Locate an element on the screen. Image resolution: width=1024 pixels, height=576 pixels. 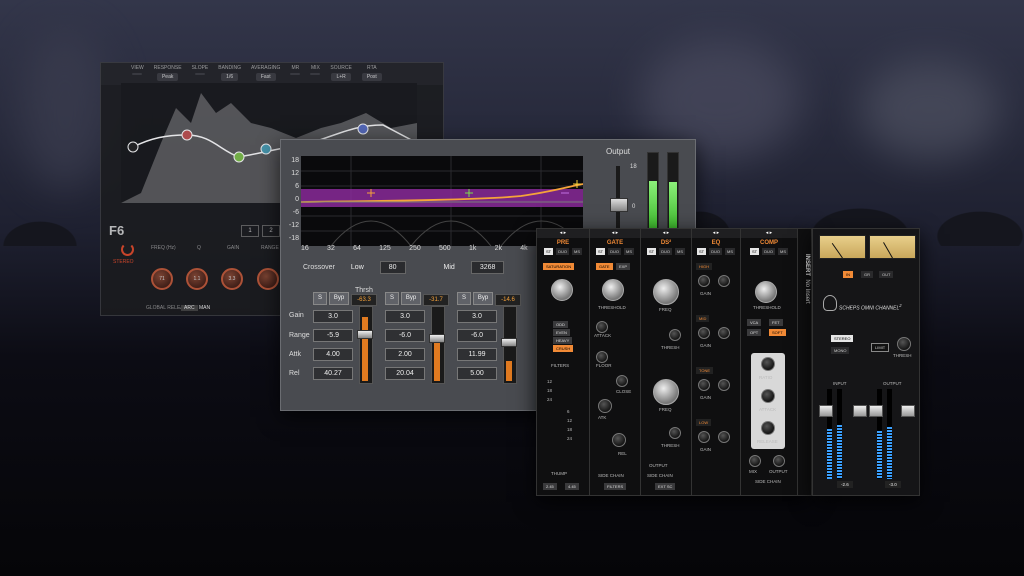
vca-button: VCA is located at coordinates (754, 322).